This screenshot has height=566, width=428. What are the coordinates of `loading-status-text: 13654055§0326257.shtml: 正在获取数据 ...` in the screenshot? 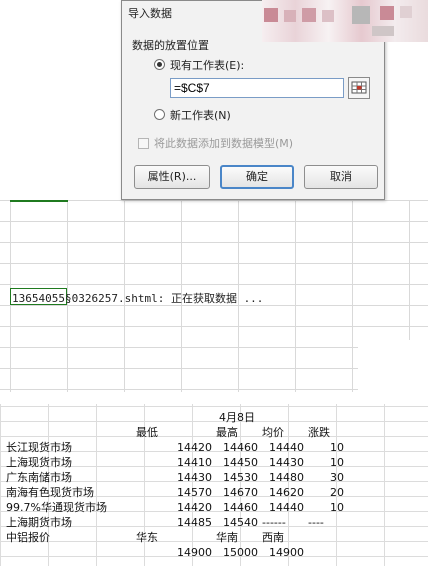 It's located at (138, 298).